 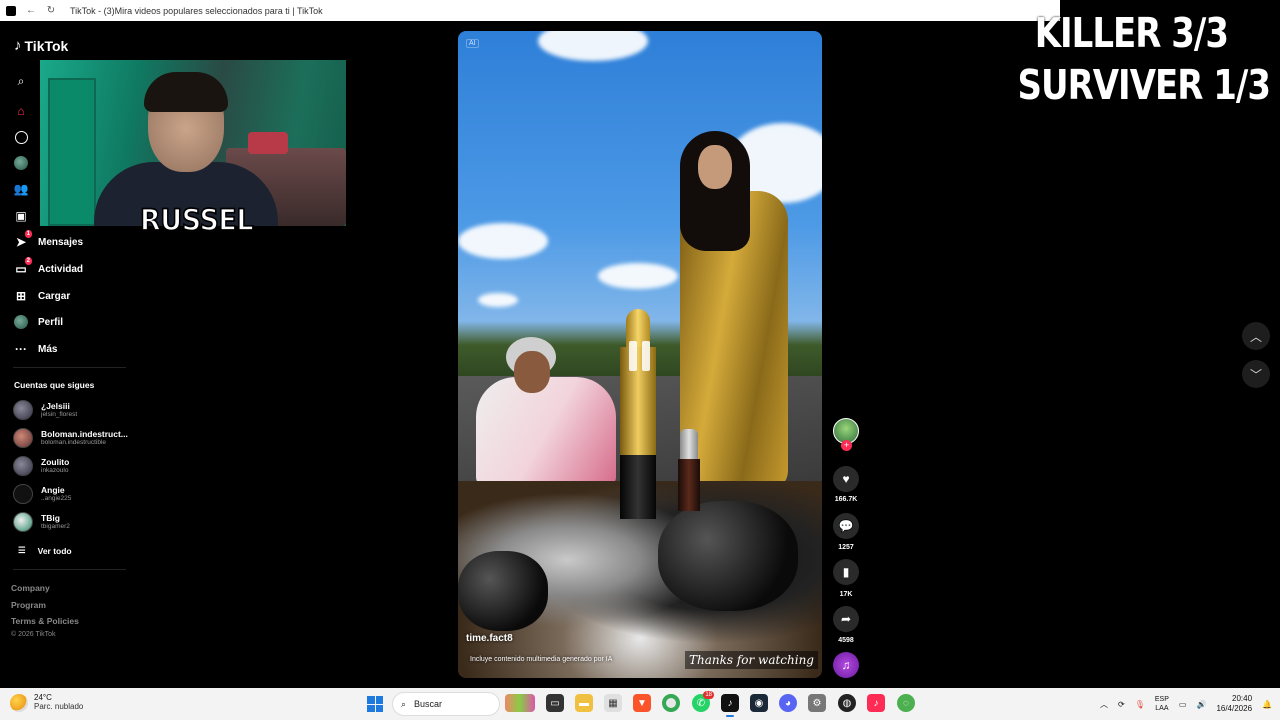 What do you see at coordinates (21, 137) in the screenshot?
I see `explore-icon` at bounding box center [21, 137].